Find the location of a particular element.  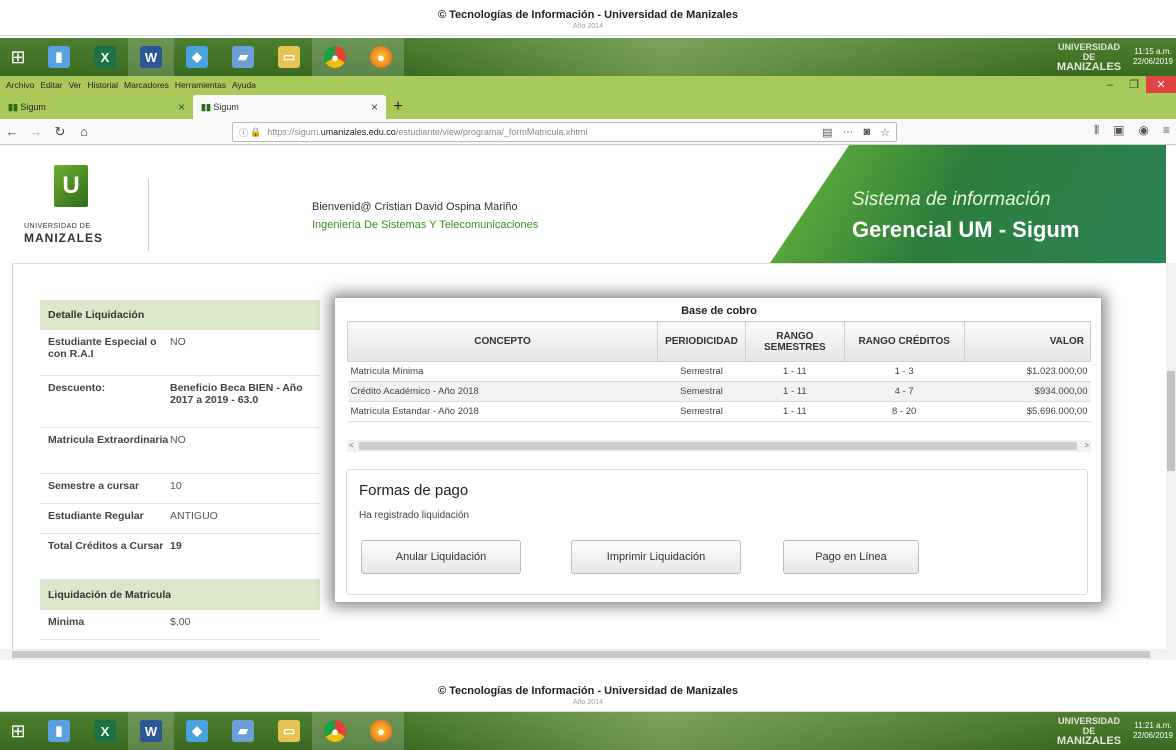

photos-icon: ◆ is located at coordinates (197, 57).